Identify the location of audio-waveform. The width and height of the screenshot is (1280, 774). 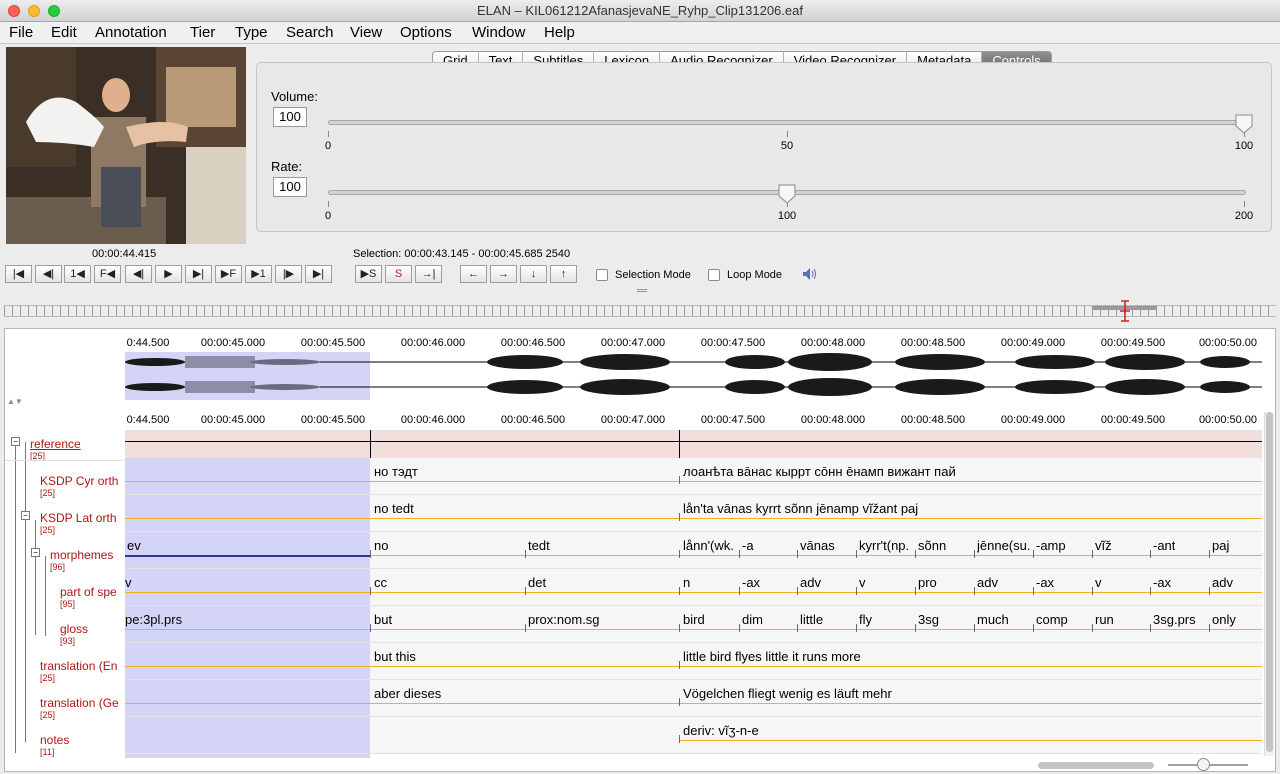
(693, 375).